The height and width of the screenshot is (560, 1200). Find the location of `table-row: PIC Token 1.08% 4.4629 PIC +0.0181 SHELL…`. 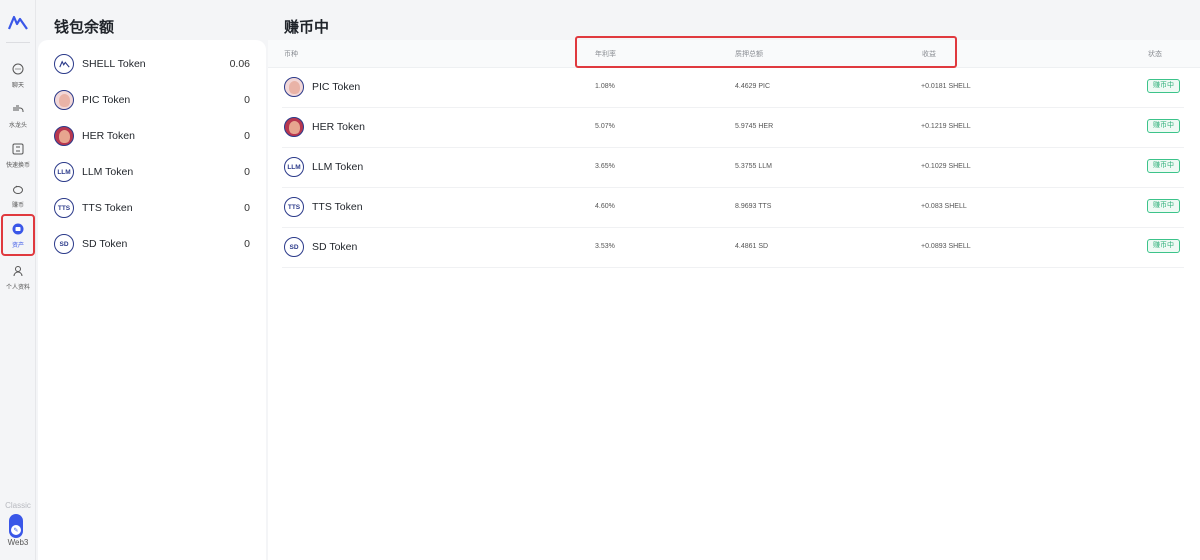

table-row: PIC Token 1.08% 4.4629 PIC +0.0181 SHELL… is located at coordinates (733, 88).